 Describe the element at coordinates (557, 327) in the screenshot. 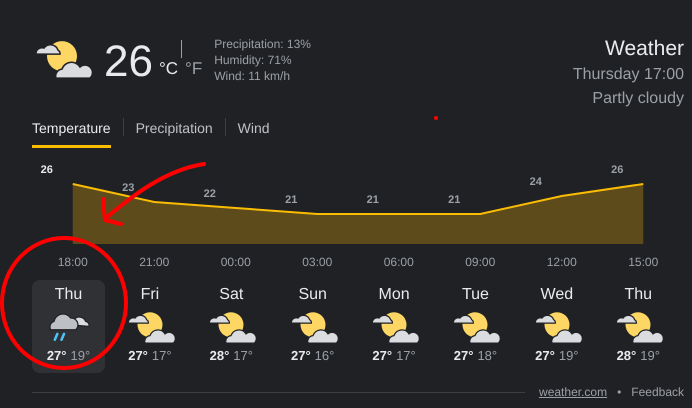

I see `day-forecast: Wed 27° 19°` at that location.